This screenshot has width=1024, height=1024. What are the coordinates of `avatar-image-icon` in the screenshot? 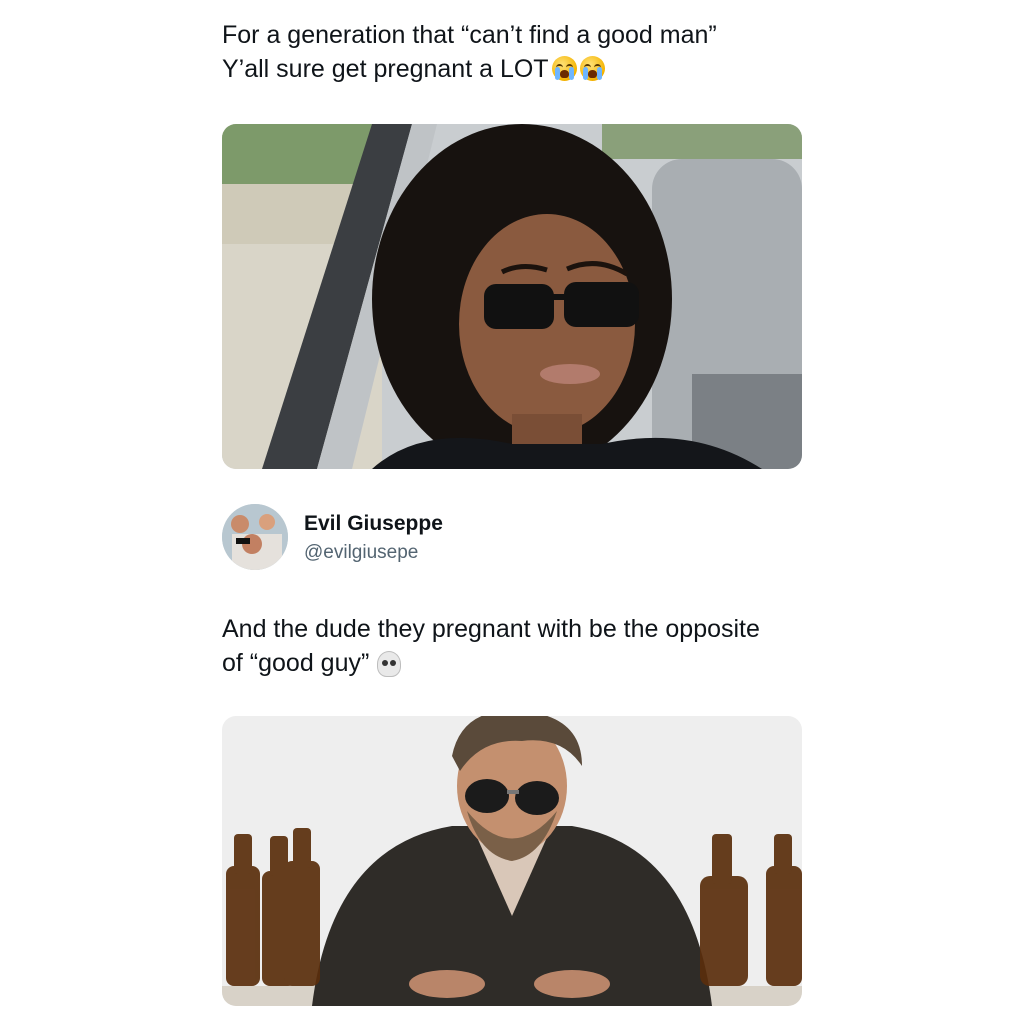 It's located at (255, 537).